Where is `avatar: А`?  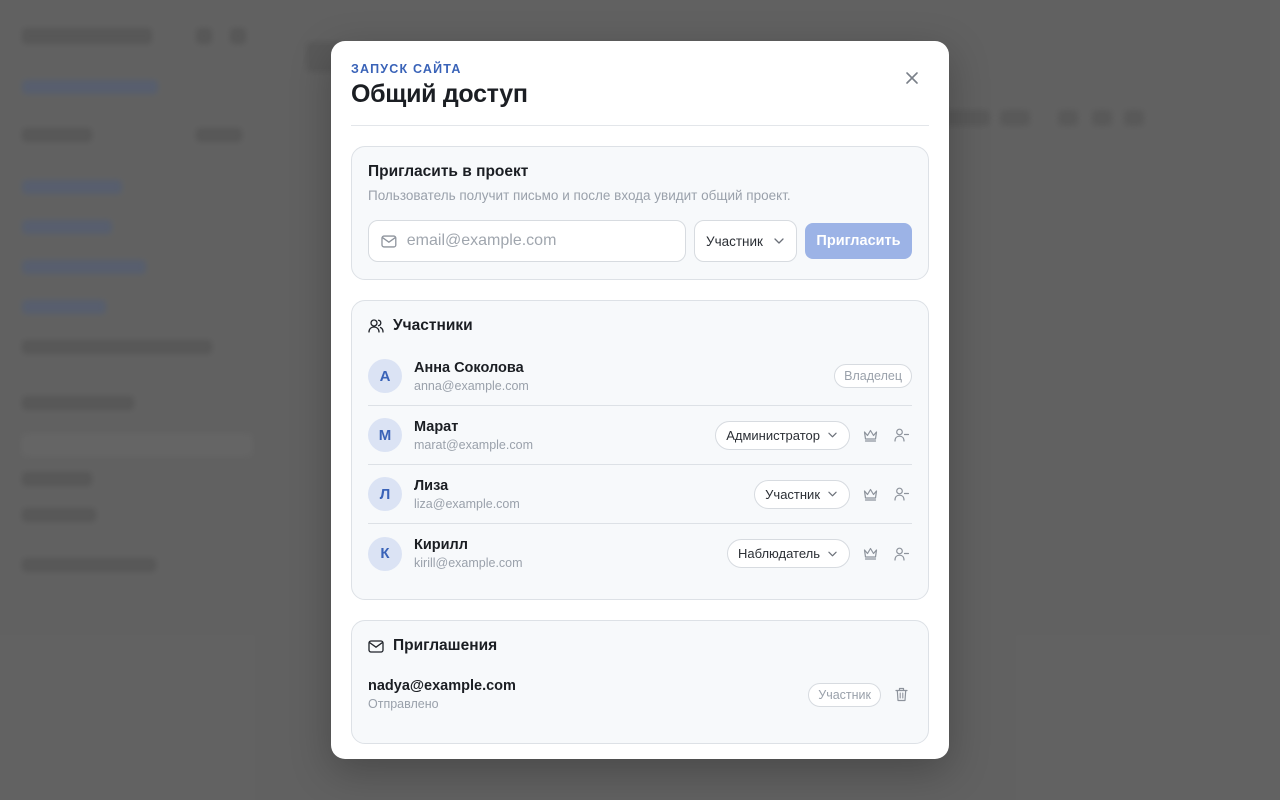 avatar: А is located at coordinates (385, 376).